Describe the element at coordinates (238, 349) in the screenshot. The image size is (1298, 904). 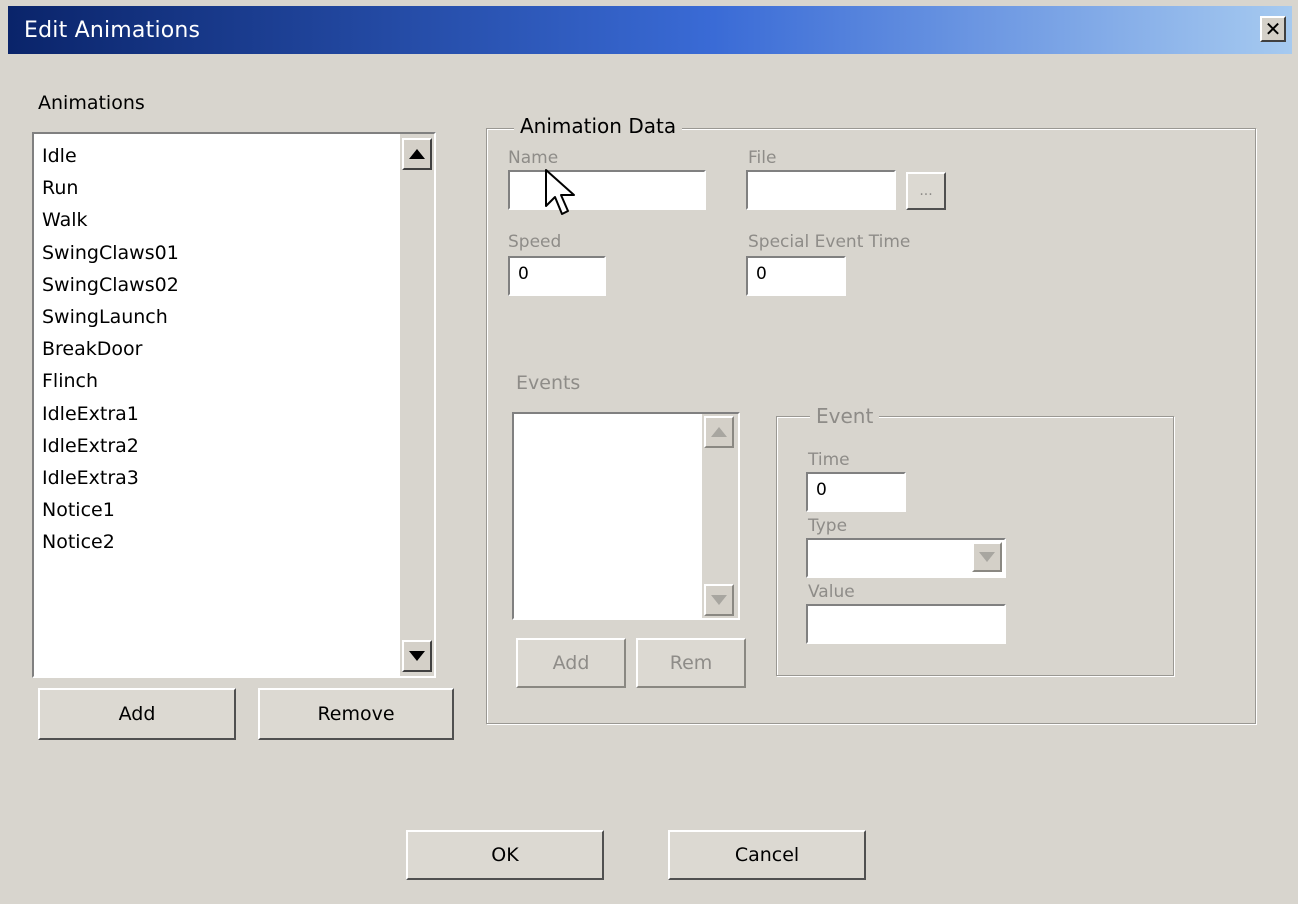
I see `list-item: BreakDoor` at that location.